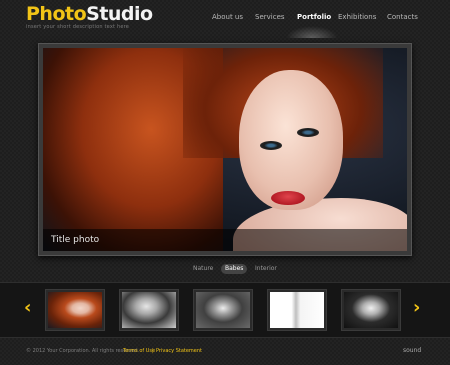 Image resolution: width=450 pixels, height=365 pixels. I want to click on nav-services: Services, so click(270, 17).